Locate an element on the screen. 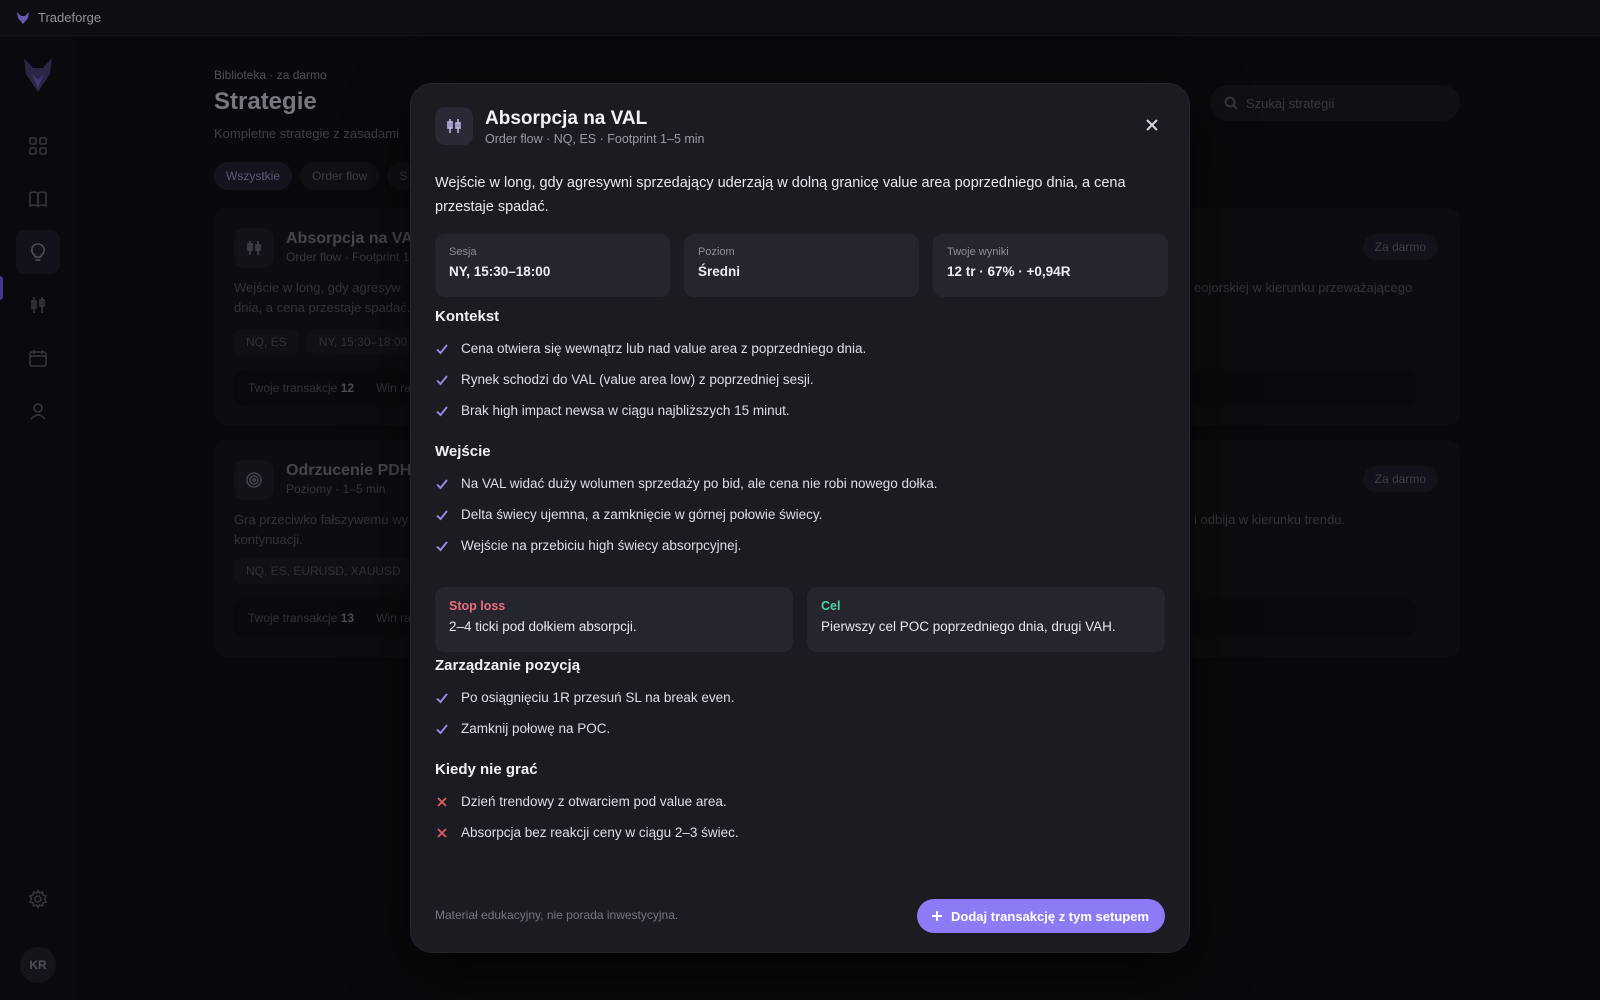 Image resolution: width=1600 pixels, height=1000 pixels. close-icon is located at coordinates (1152, 125).